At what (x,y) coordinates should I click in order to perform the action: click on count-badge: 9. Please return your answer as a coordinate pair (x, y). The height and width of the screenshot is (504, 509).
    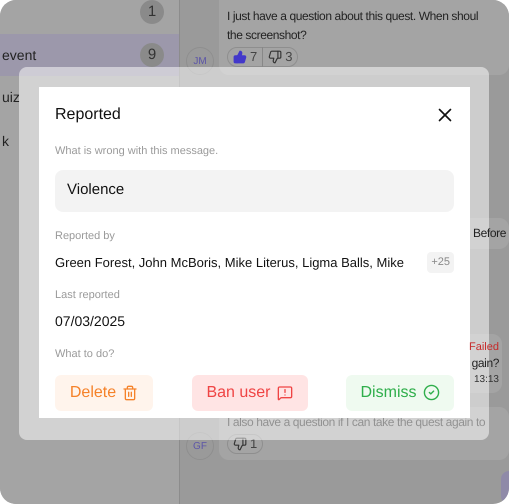
    Looking at the image, I should click on (152, 55).